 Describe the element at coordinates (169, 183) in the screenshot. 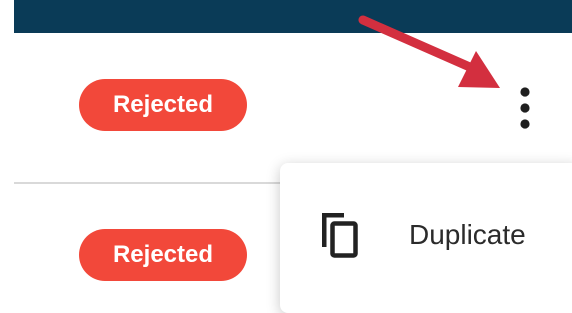

I see `row-divider` at that location.